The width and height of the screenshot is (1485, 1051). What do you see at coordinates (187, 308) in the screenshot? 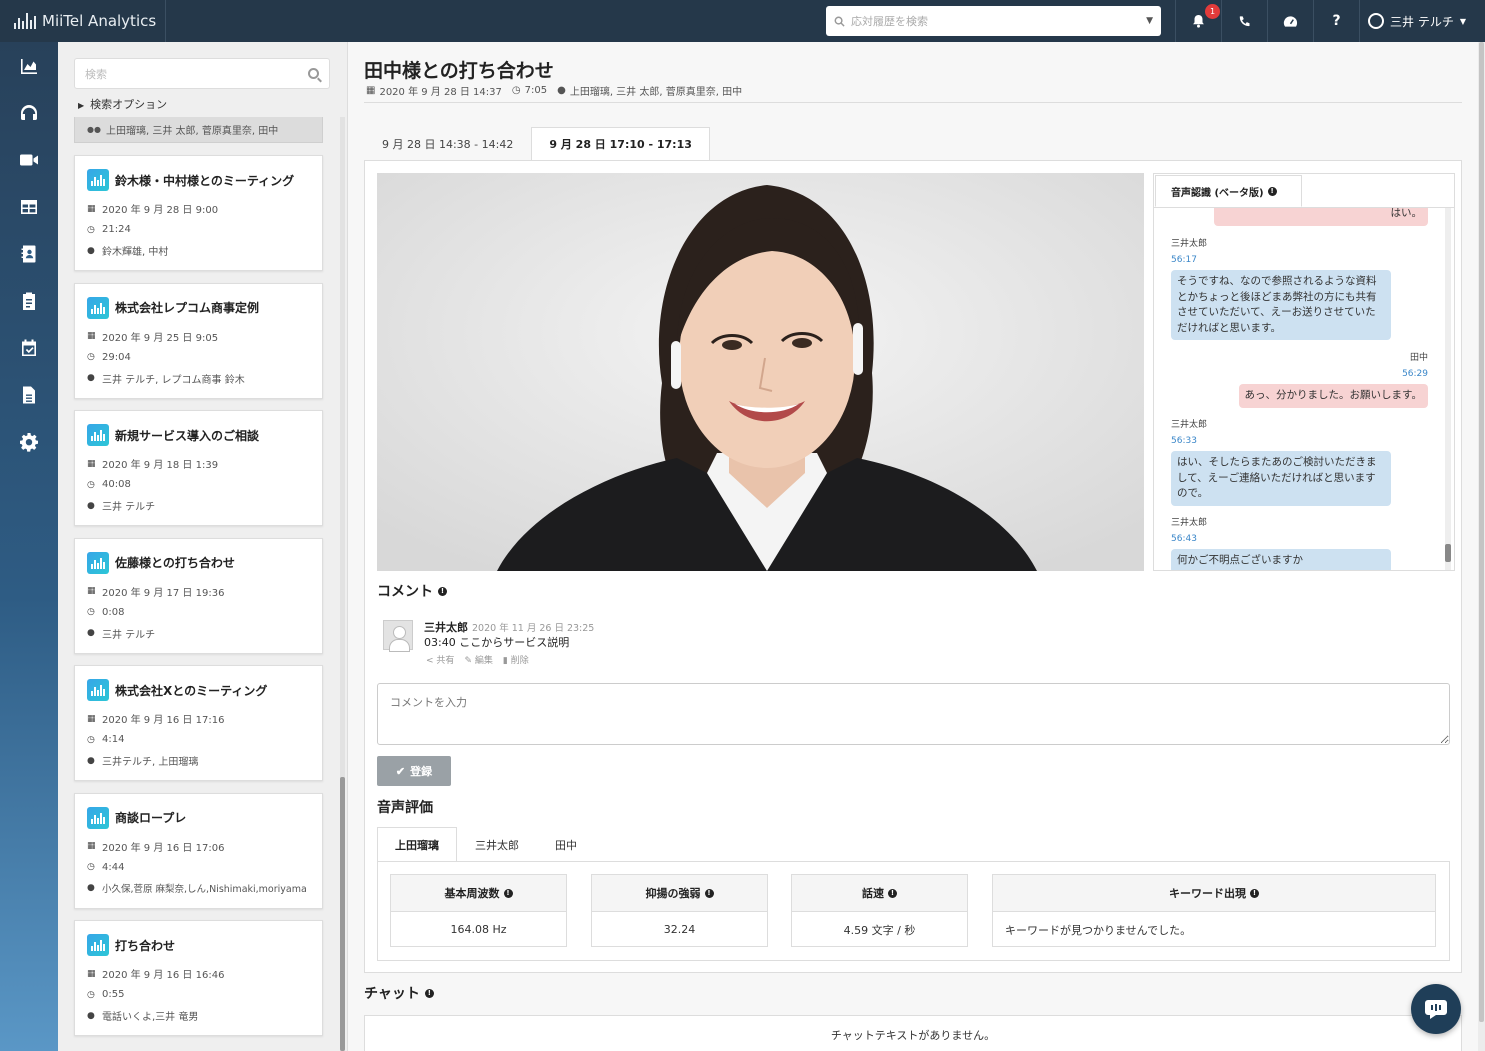
I see `meeting-card-title: 株式会社レプコム商事定例` at bounding box center [187, 308].